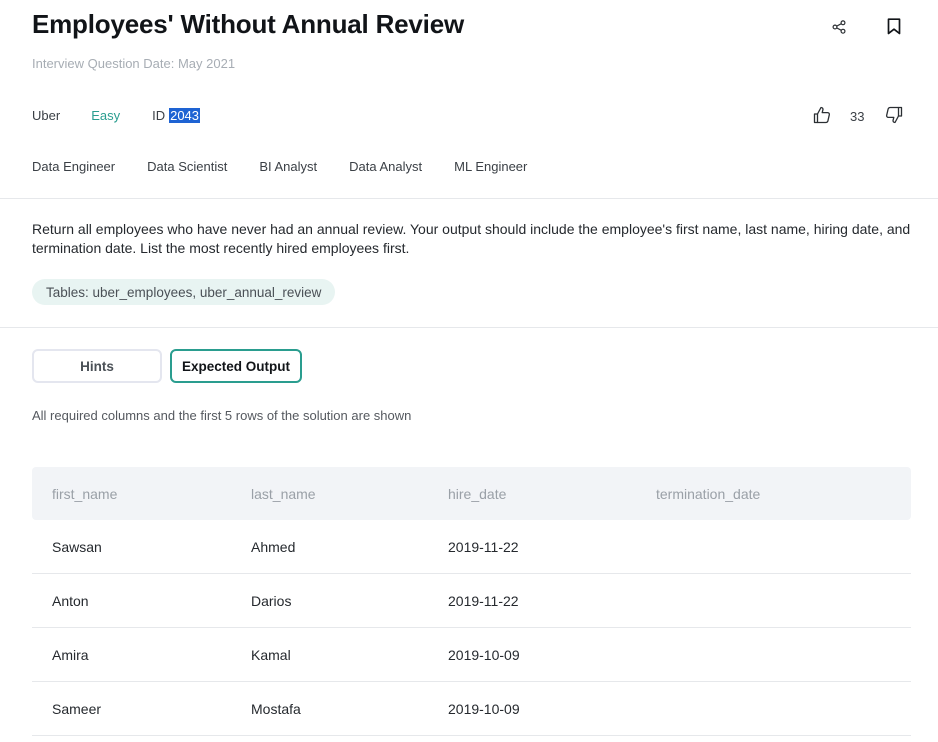 This screenshot has height=742, width=938. What do you see at coordinates (77, 708) in the screenshot?
I see `cell-first-name: Sameer` at bounding box center [77, 708].